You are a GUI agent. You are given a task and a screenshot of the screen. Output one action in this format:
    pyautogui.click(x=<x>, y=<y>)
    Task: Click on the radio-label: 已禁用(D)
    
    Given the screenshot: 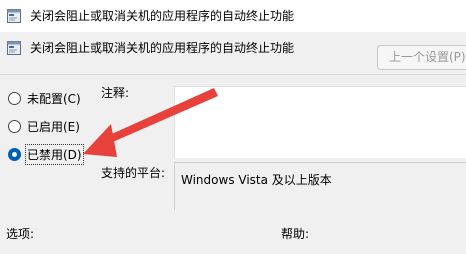 What is the action you would take?
    pyautogui.click(x=54, y=154)
    